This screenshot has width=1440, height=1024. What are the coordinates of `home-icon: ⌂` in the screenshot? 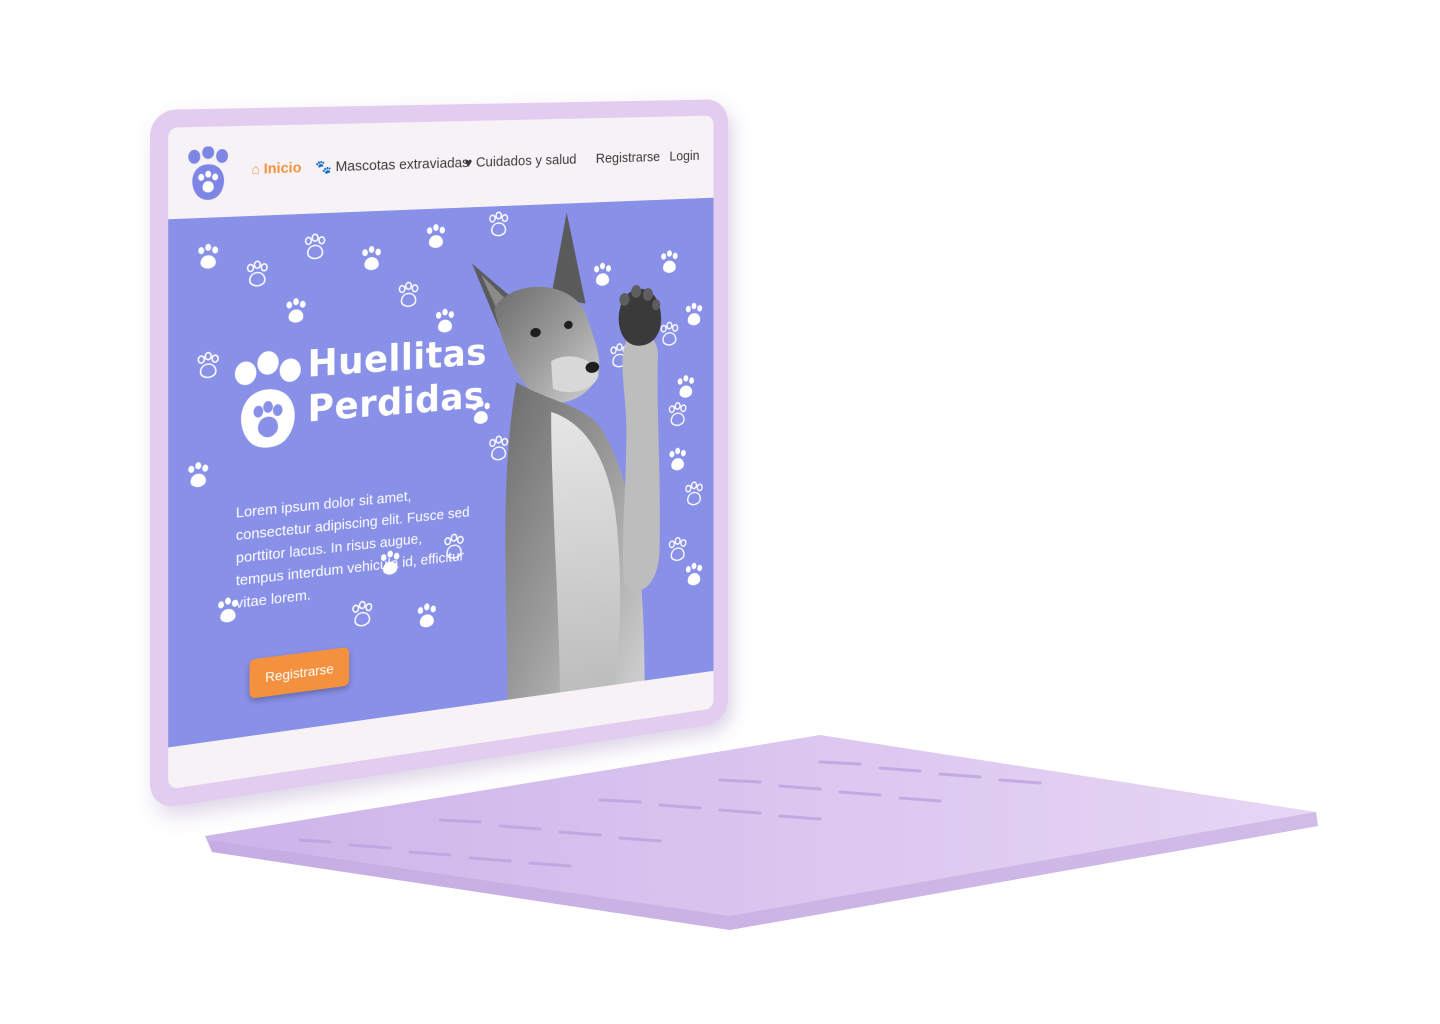 It's located at (255, 168).